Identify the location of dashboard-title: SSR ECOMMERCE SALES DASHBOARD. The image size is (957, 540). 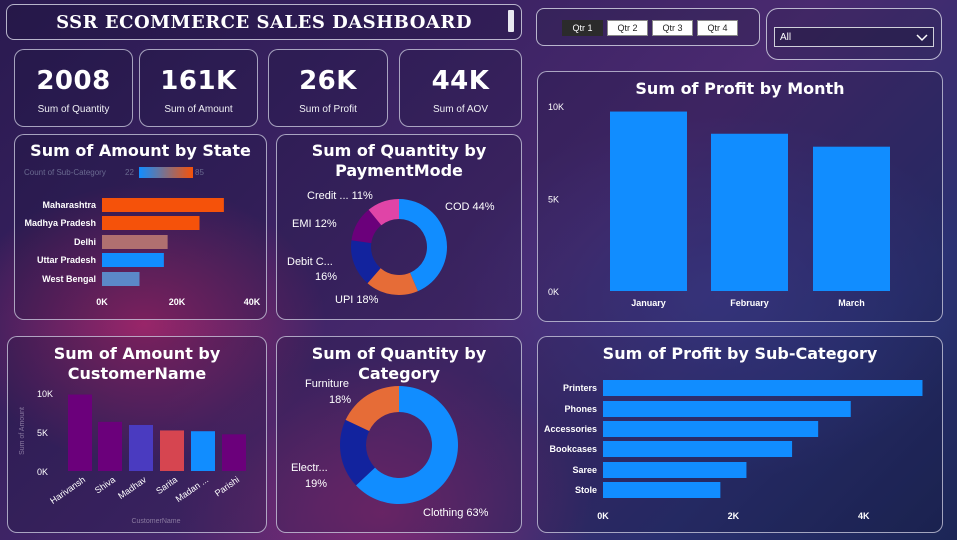
(264, 22).